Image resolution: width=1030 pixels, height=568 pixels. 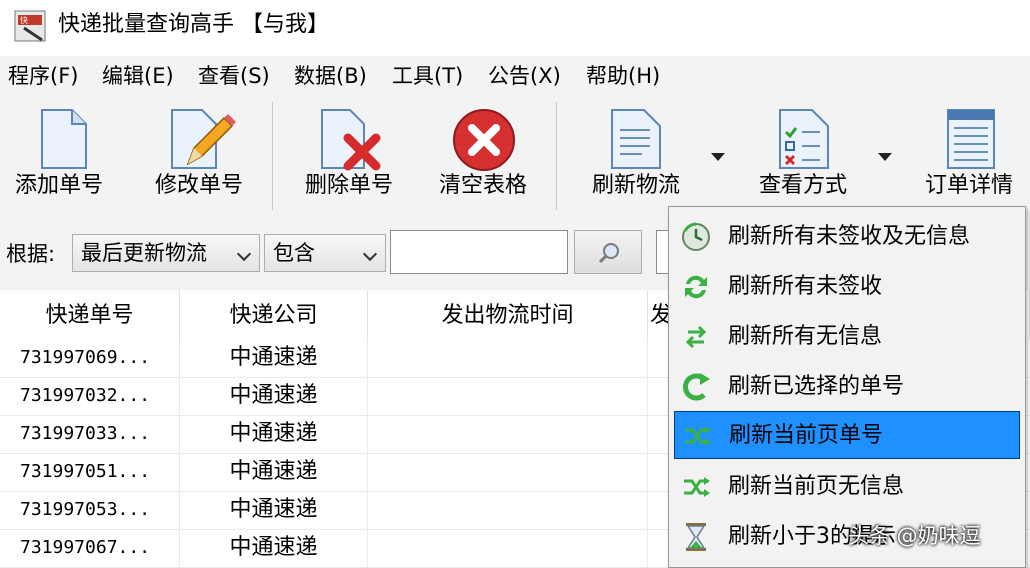 What do you see at coordinates (849, 236) in the screenshot?
I see `menu-item-label: 刷新所有未签收及无信息` at bounding box center [849, 236].